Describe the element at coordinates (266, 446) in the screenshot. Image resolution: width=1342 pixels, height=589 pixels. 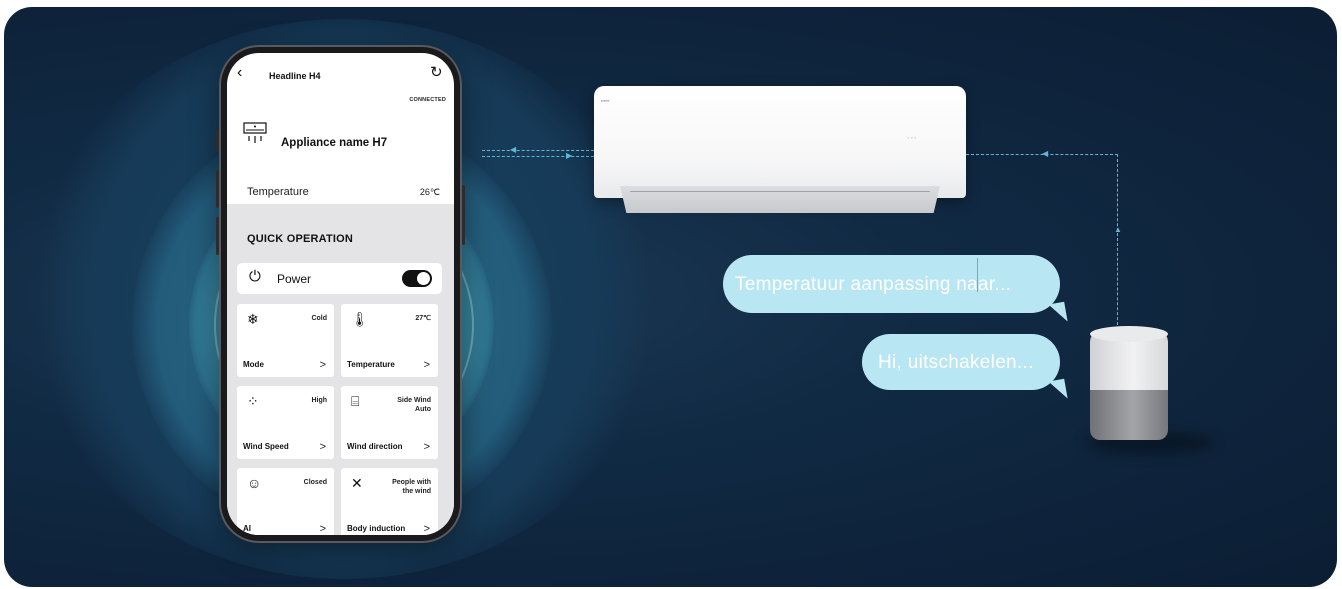
I see `wind-speed-label: Wind Speed` at that location.